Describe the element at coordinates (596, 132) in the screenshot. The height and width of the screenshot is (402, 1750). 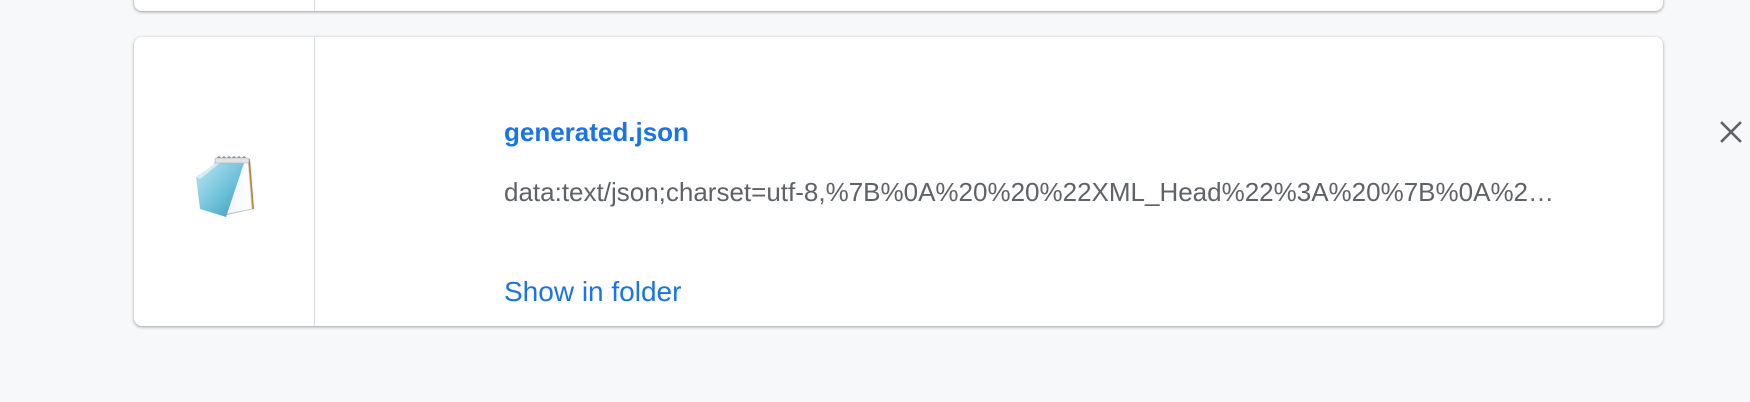
I see `file-name-link: generated.json` at that location.